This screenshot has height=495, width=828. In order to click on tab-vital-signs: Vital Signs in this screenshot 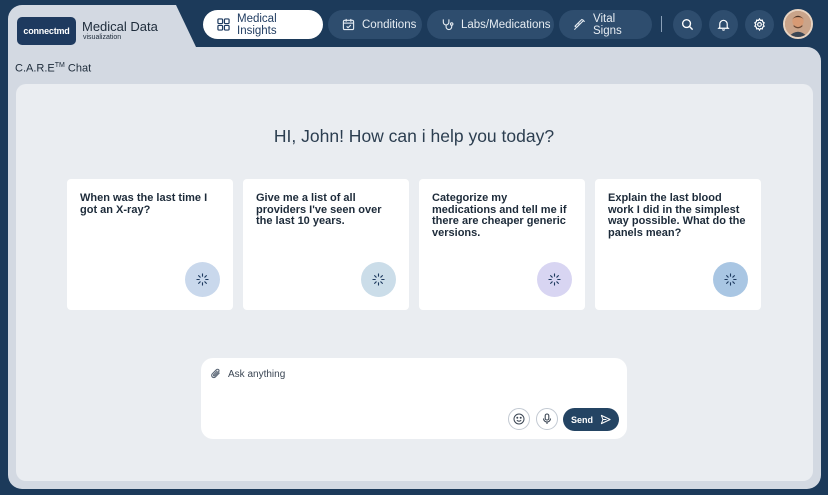, I will do `click(605, 24)`.